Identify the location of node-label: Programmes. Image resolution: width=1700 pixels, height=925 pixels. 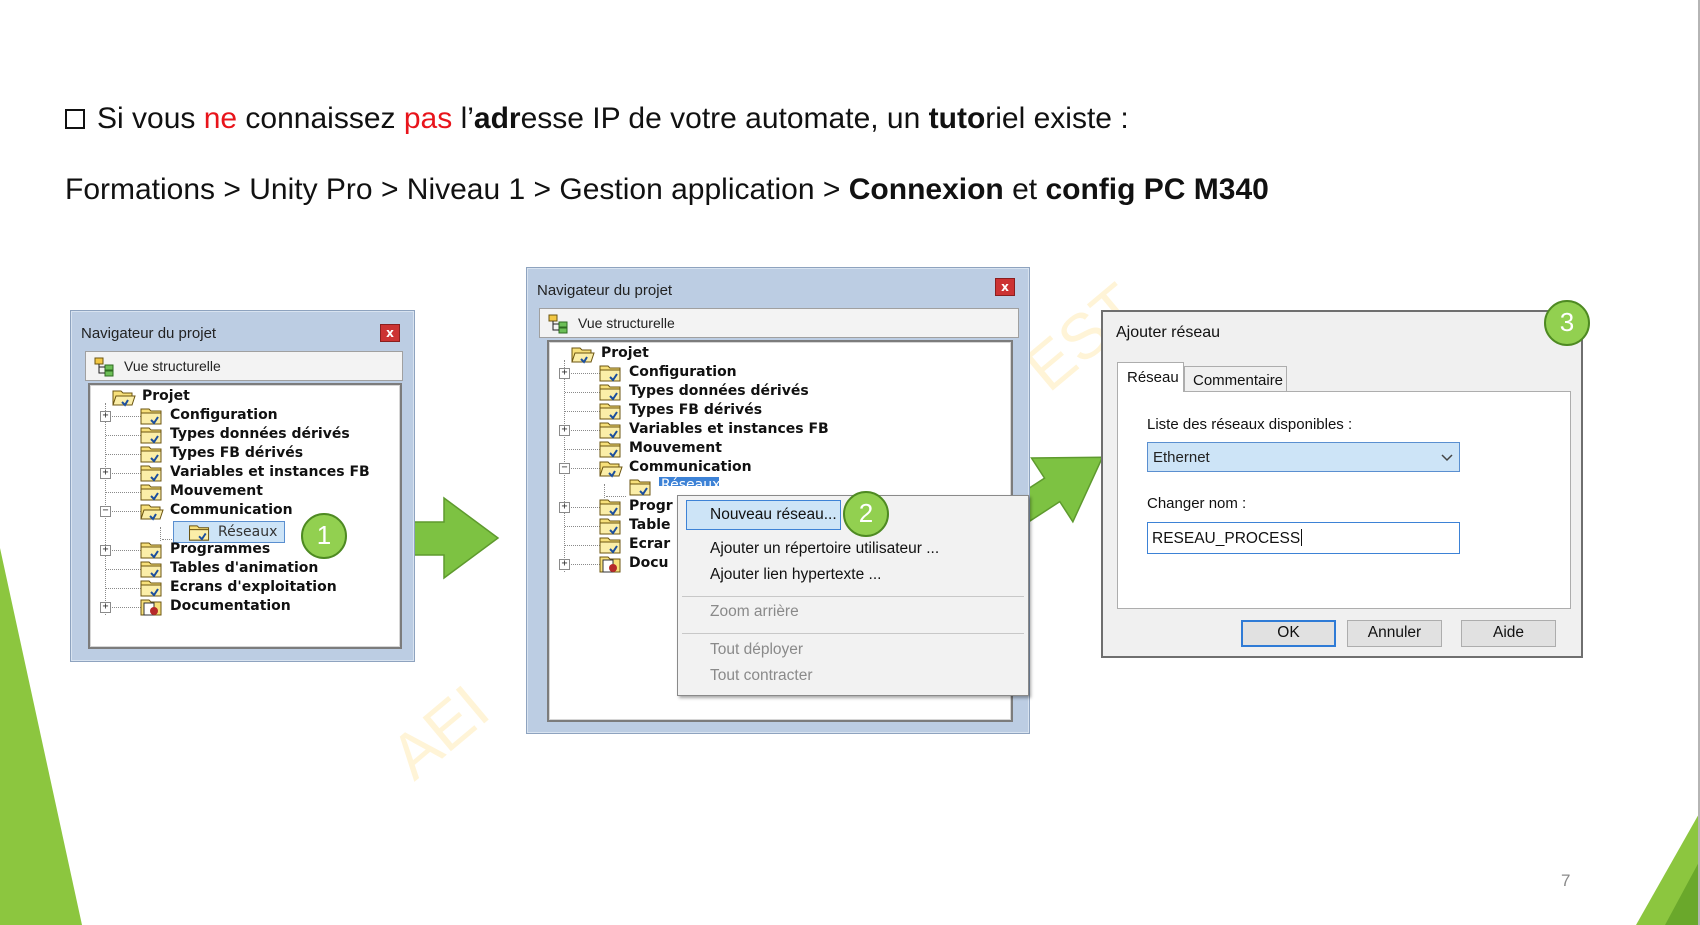
(220, 549).